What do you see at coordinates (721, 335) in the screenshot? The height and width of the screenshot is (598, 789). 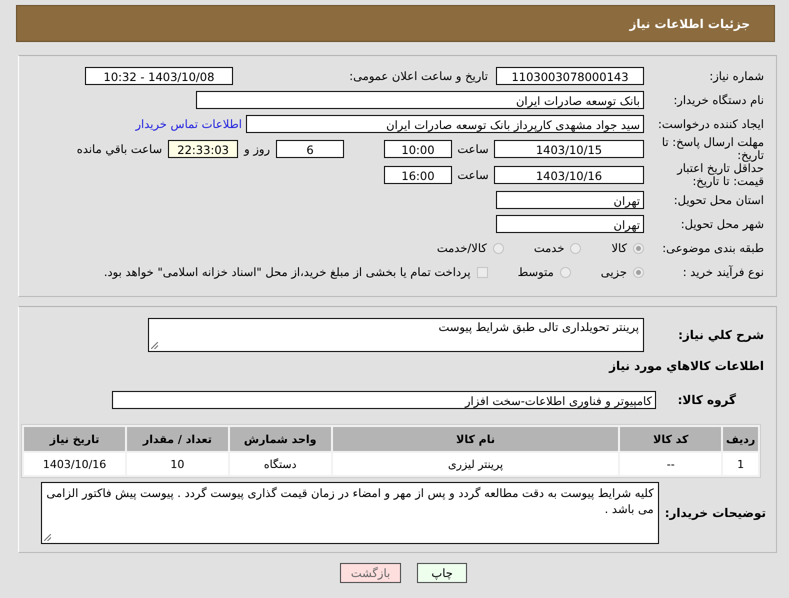 I see `field-label: شرح كلي نياز:` at bounding box center [721, 335].